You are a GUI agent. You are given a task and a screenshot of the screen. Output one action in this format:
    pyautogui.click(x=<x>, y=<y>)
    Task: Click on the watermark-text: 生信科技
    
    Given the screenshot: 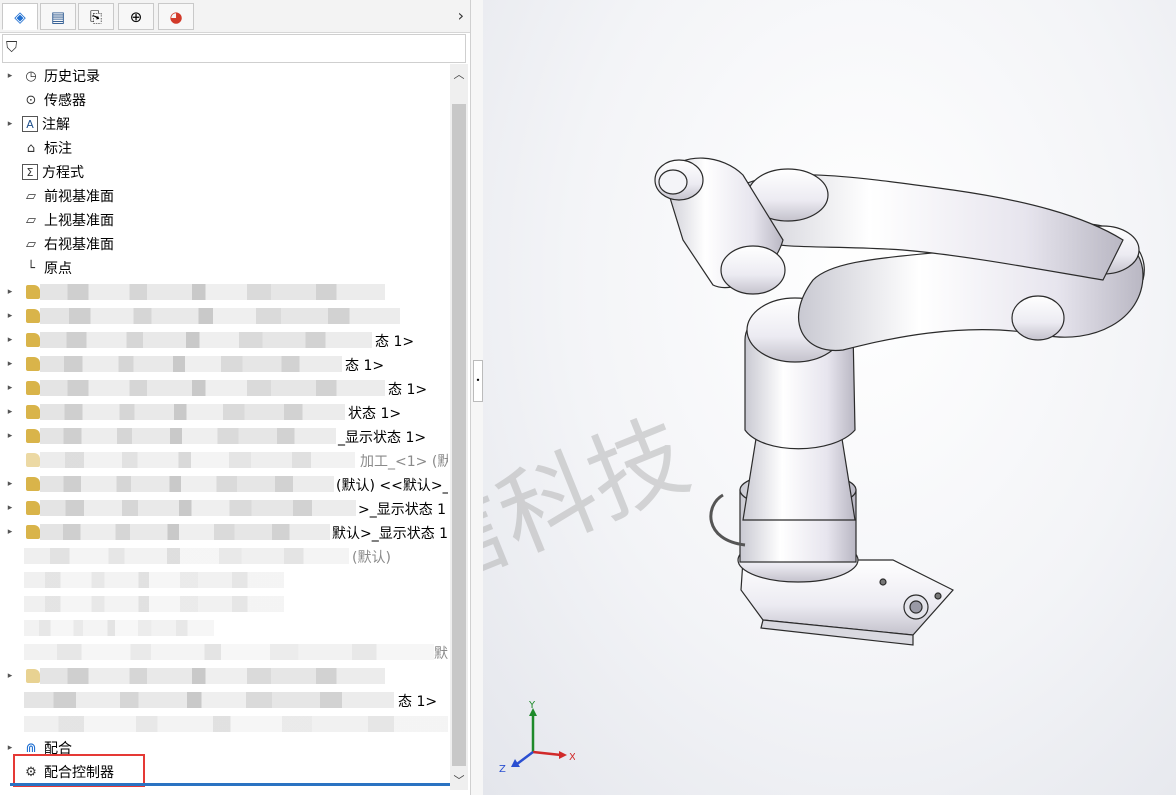 What is the action you would take?
    pyautogui.click(x=593, y=523)
    